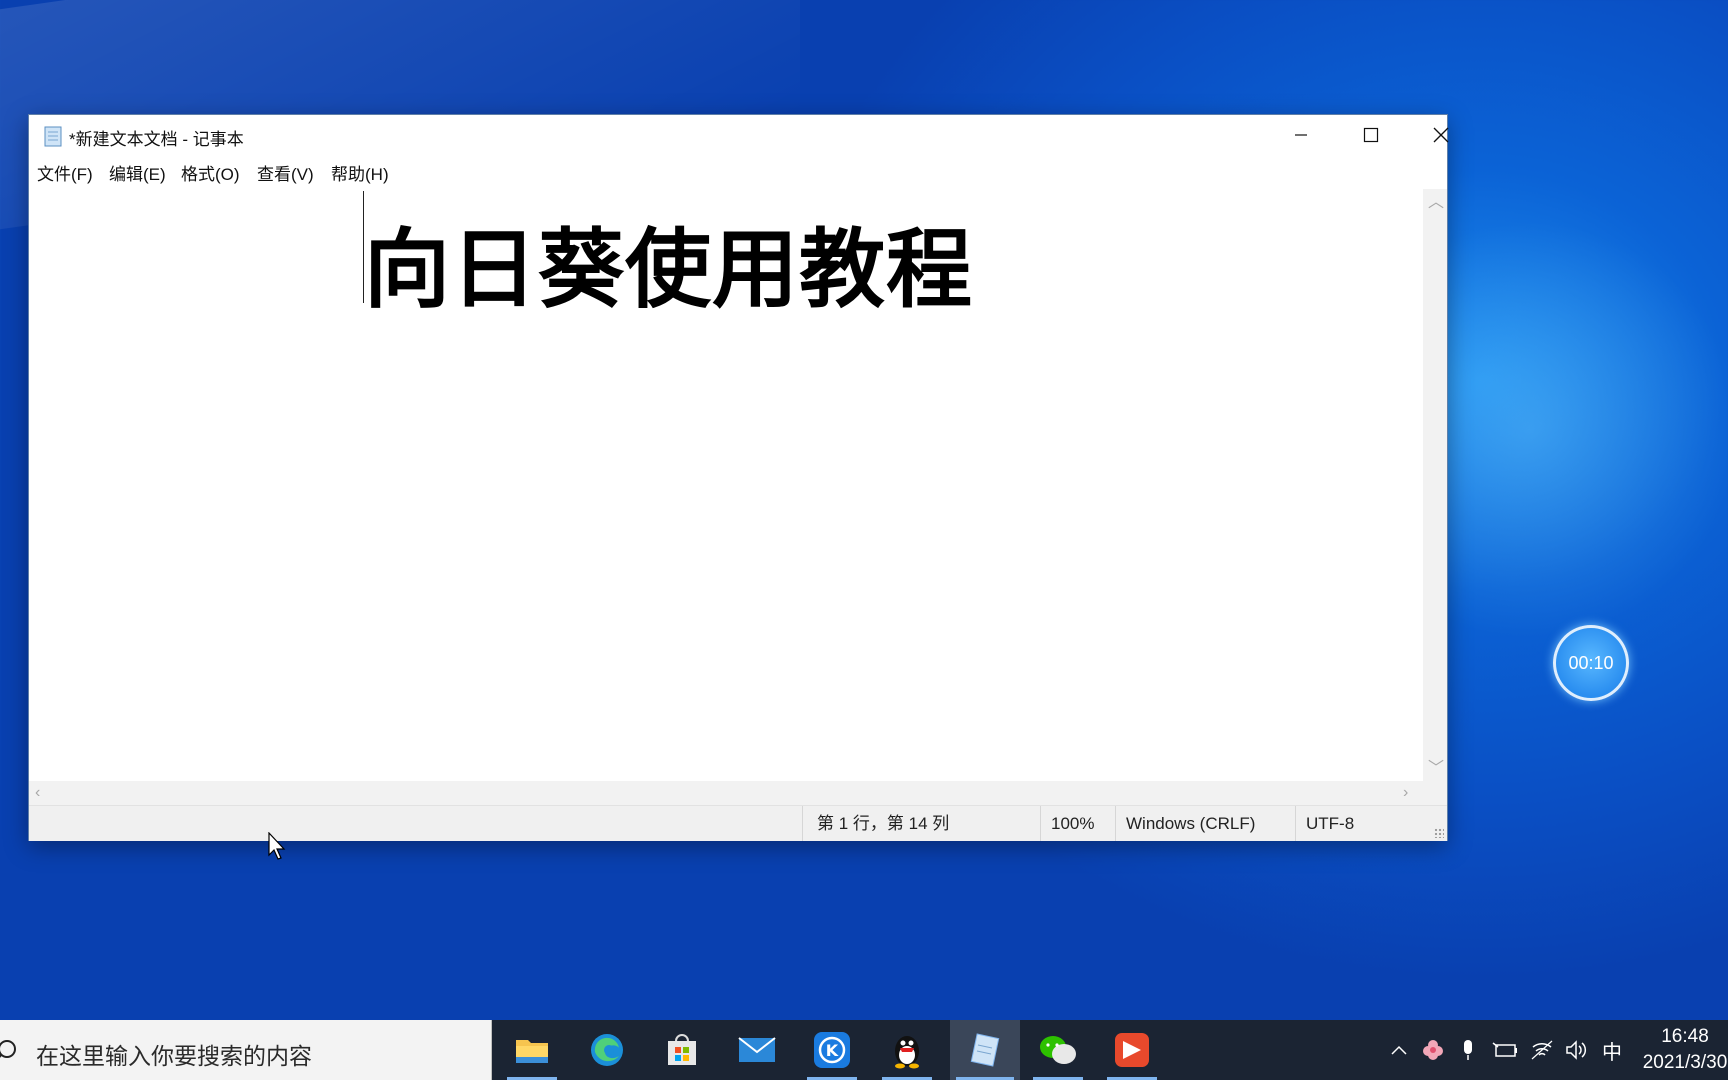  I want to click on tray-ime-indicator: 中, so click(1612, 1050).